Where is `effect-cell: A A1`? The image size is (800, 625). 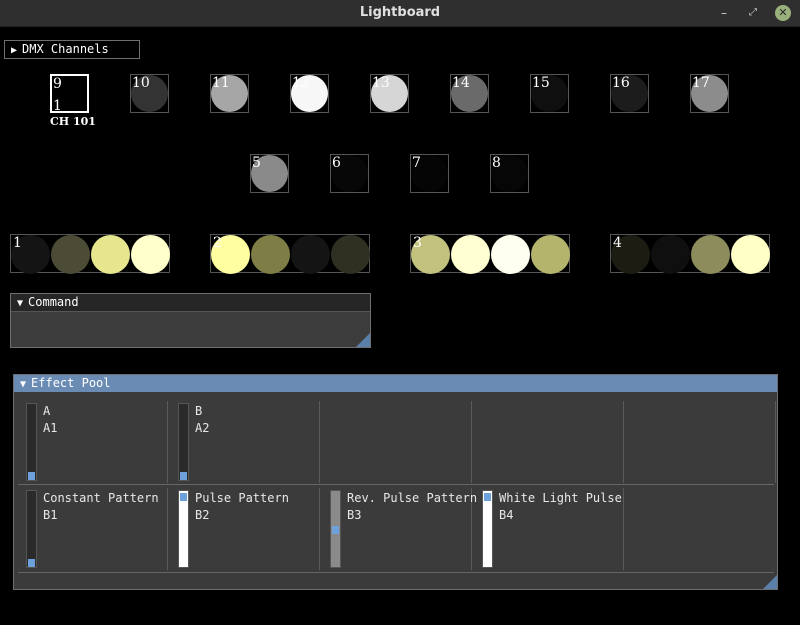 effect-cell: A A1 is located at coordinates (93, 442).